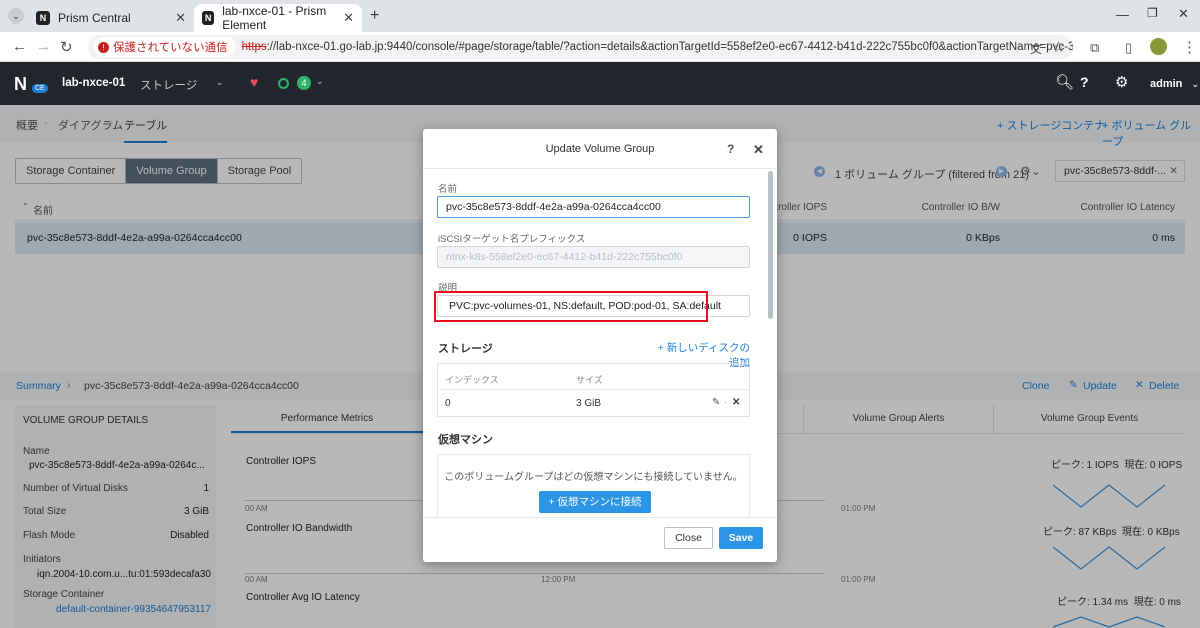  What do you see at coordinates (103, 47) in the screenshot?
I see `warning-icon: !` at bounding box center [103, 47].